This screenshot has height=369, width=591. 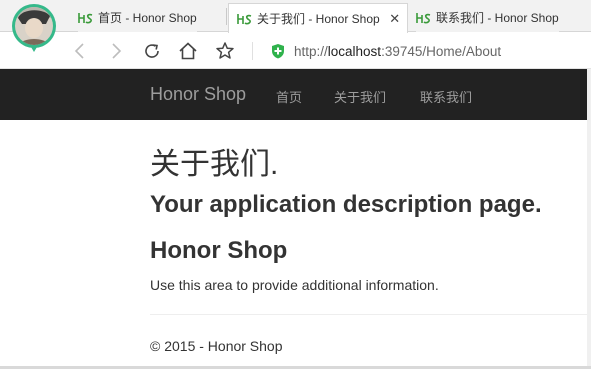 I want to click on forward-arrow-icon, so click(x=117, y=51).